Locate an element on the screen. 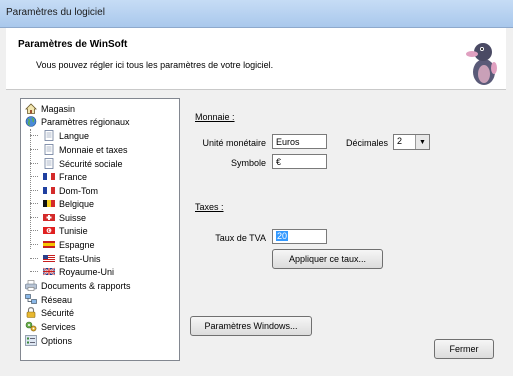  tree-item-dom-tom: Dom-Tom is located at coordinates (70, 190).